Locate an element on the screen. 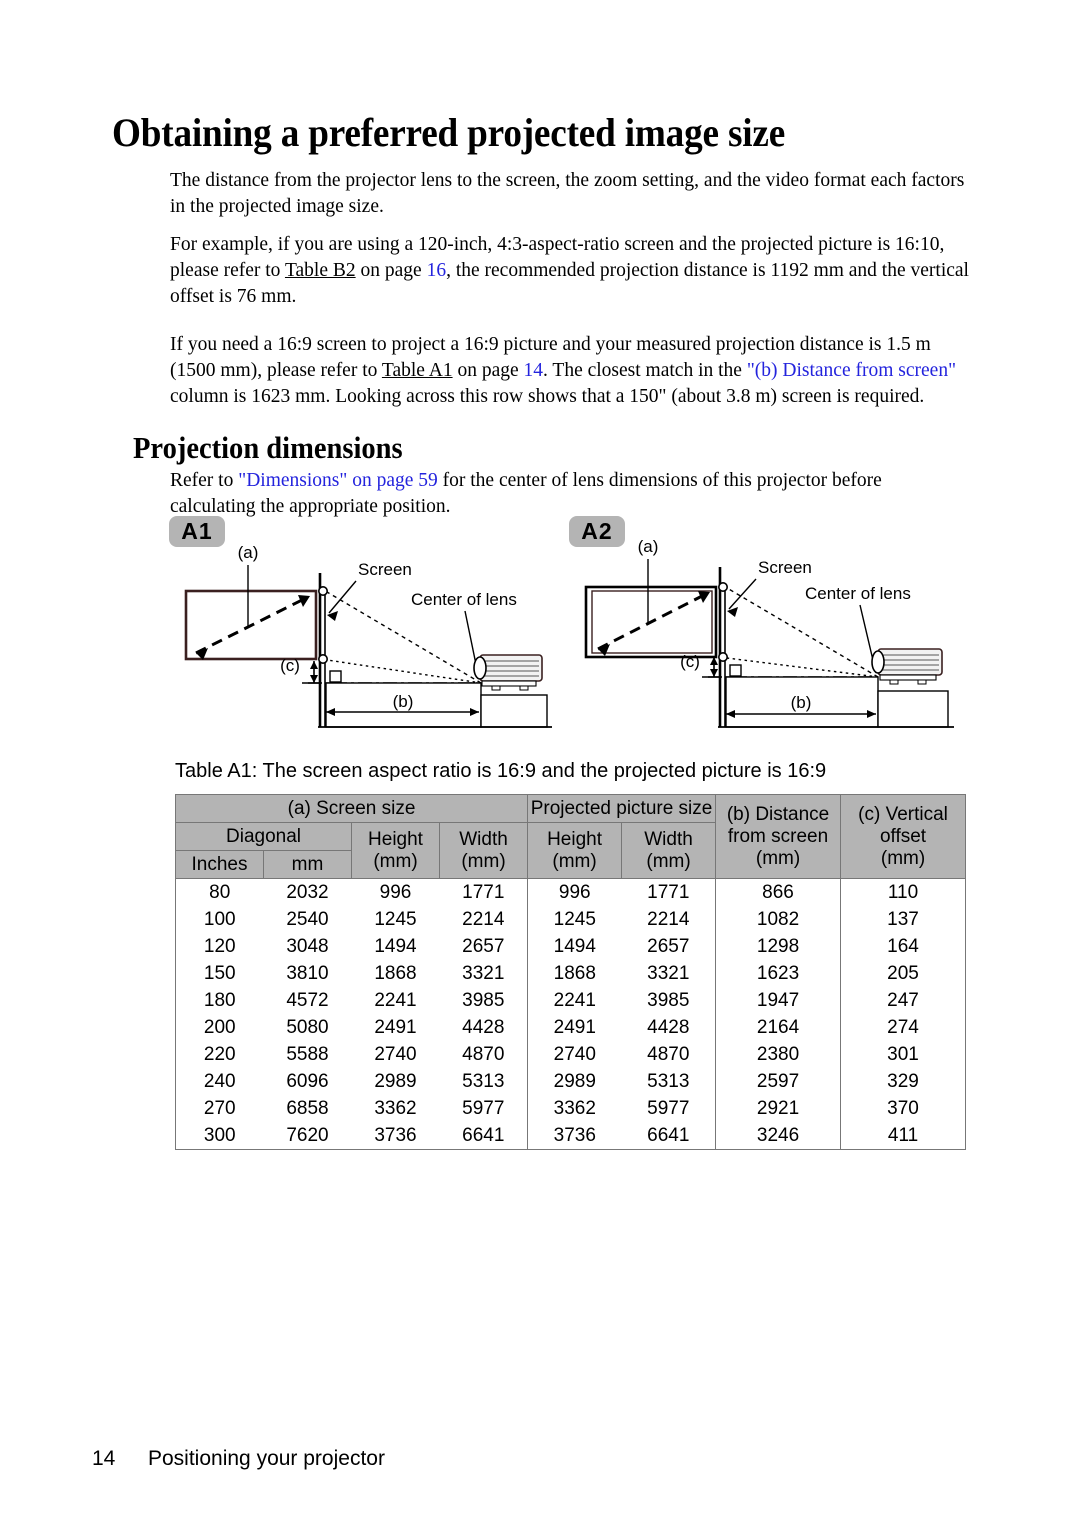 The width and height of the screenshot is (1080, 1529). table-cell: 2921 is located at coordinates (778, 1108).